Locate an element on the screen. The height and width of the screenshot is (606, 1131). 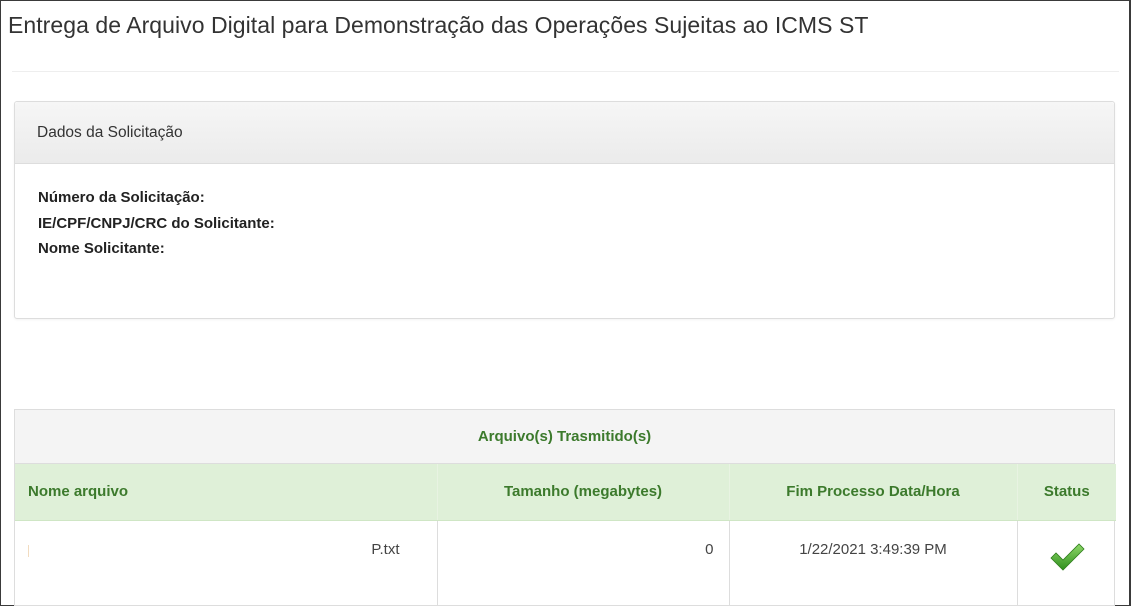
column-header-end-time: Fim Processo Data/Hora is located at coordinates (873, 492).